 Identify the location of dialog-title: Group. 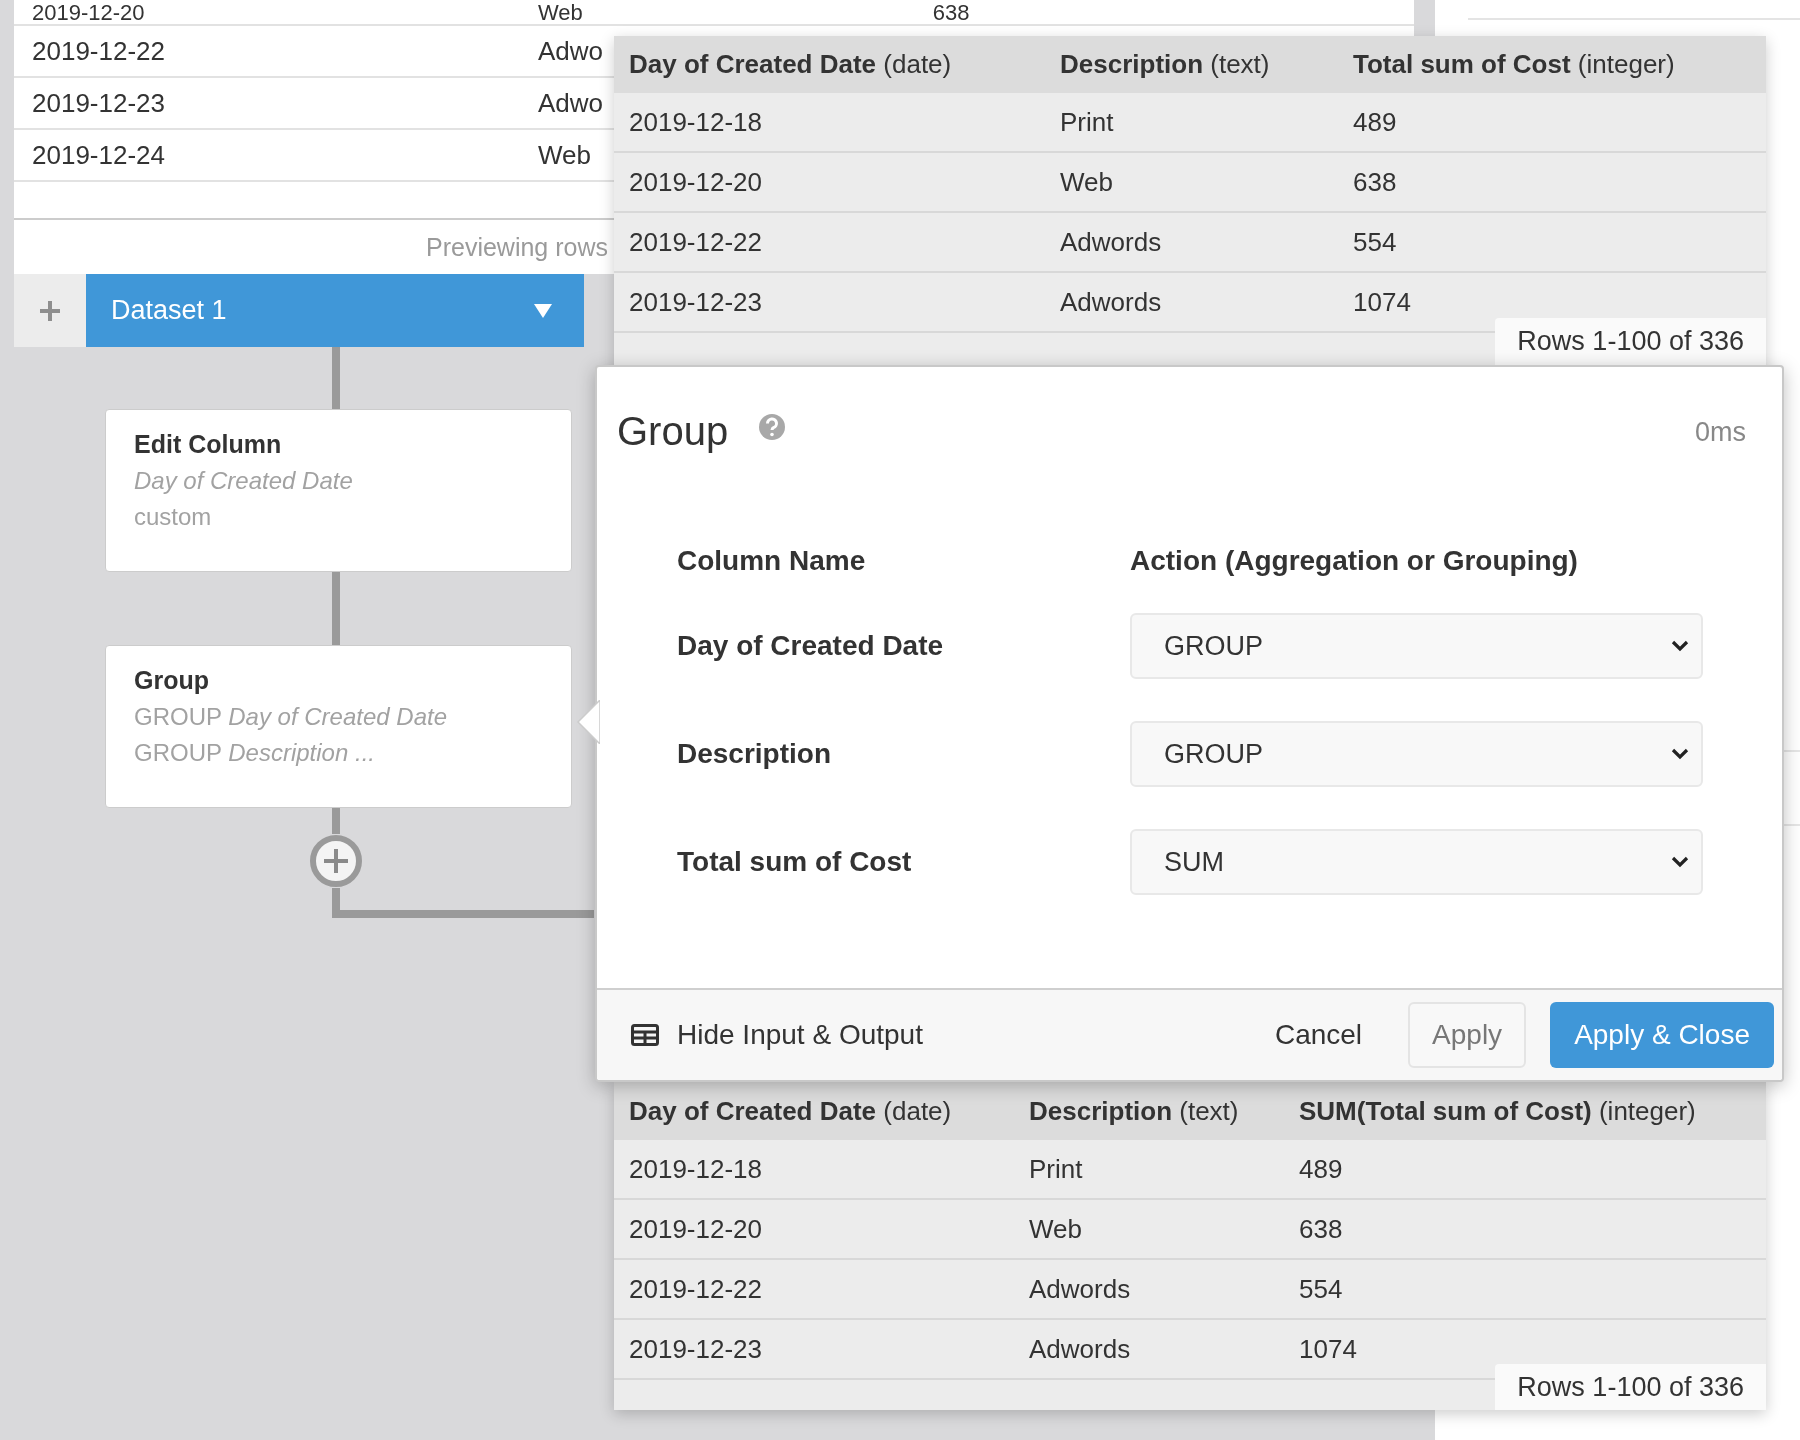
(673, 431).